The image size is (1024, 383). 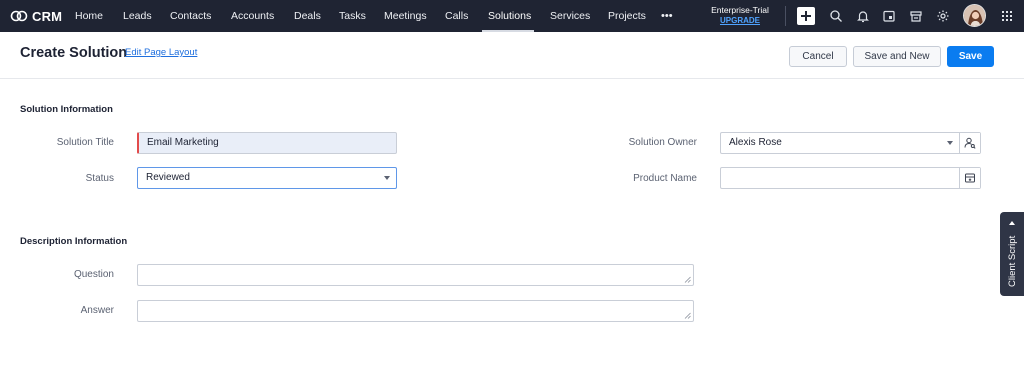 What do you see at coordinates (740, 20) in the screenshot?
I see `upgrade-link: UPGRADE` at bounding box center [740, 20].